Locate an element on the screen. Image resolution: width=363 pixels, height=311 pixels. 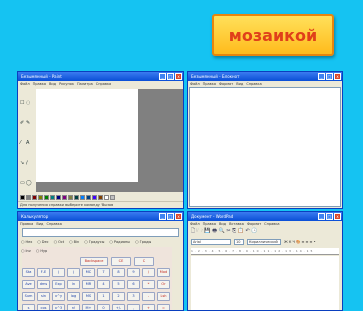
calc-key: x^y is located at coordinates (58, 296).